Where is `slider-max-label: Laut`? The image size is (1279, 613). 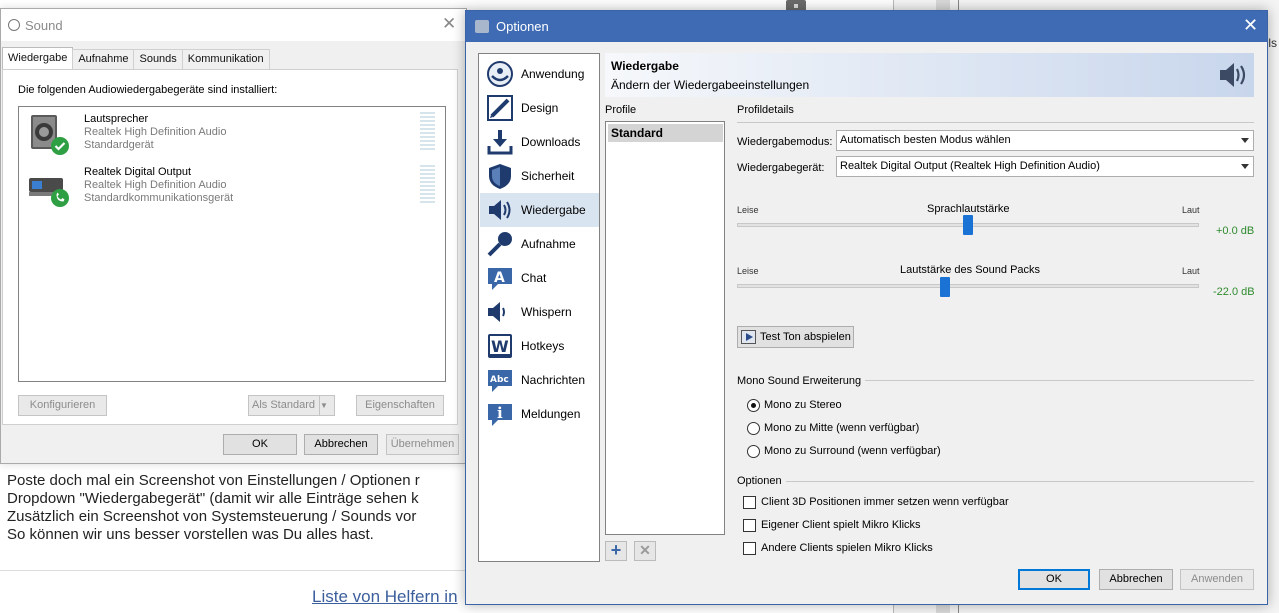 slider-max-label: Laut is located at coordinates (1191, 210).